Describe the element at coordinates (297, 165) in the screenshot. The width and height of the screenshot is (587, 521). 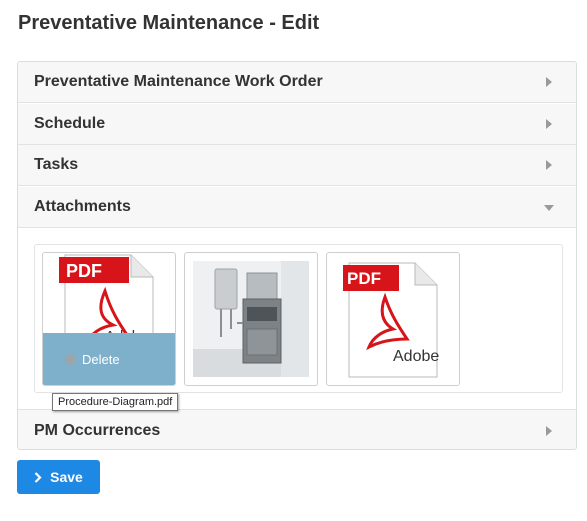
I see `section-header-tasks: Tasks` at that location.